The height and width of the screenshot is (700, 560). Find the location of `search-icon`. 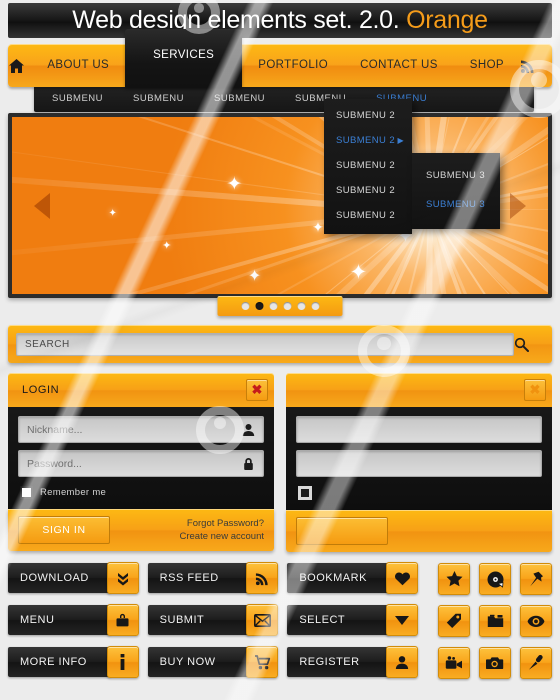

search-icon is located at coordinates (529, 344).